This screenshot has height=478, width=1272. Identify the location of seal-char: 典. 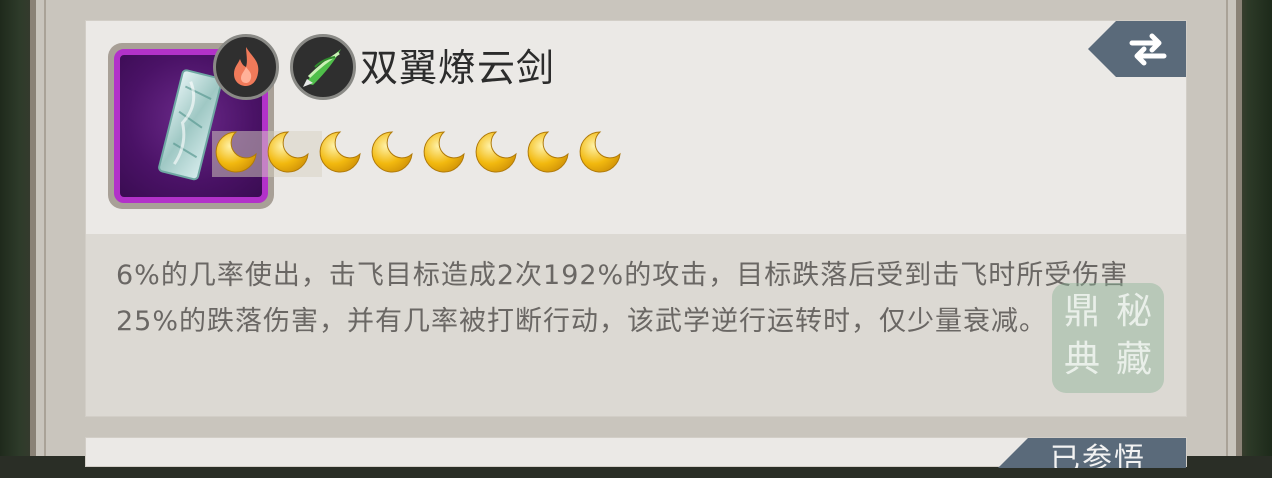
(1081, 359).